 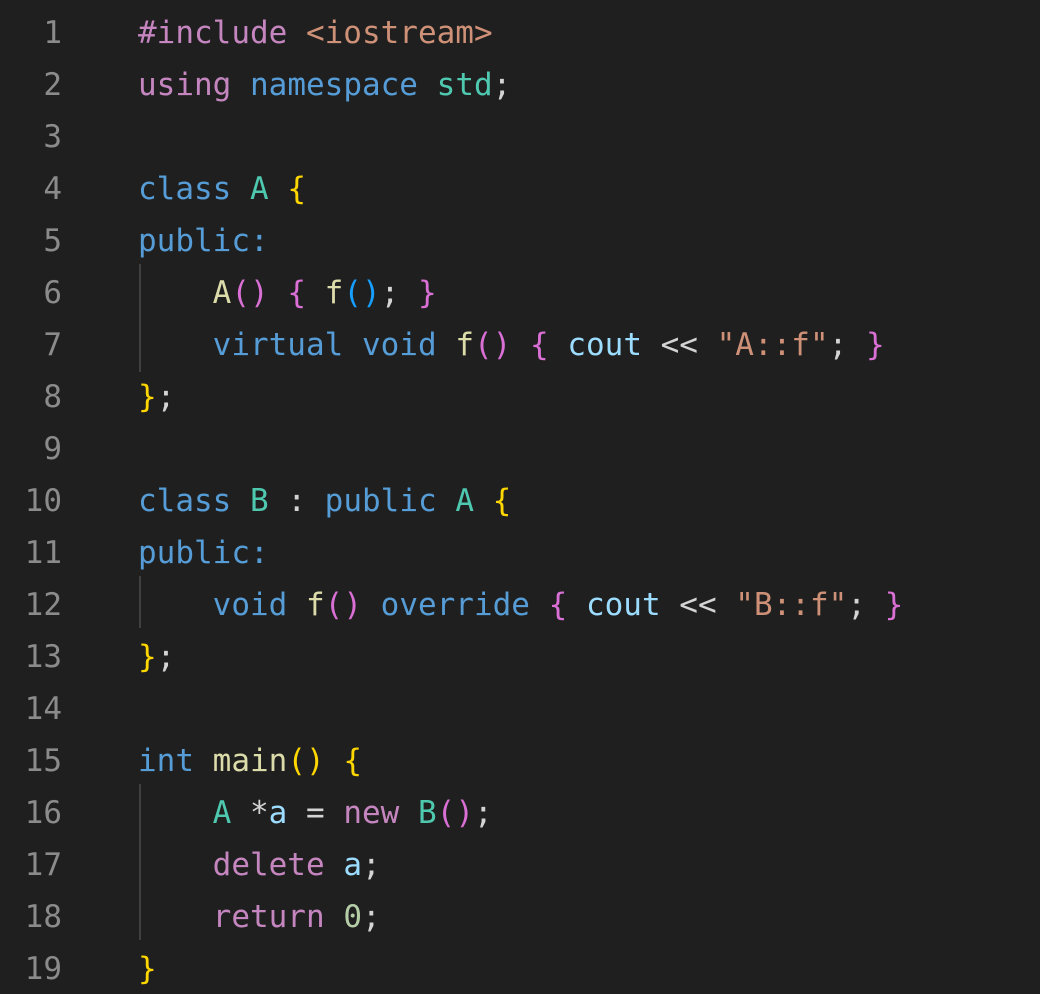 I want to click on code-token-keyword: void, so click(x=250, y=605).